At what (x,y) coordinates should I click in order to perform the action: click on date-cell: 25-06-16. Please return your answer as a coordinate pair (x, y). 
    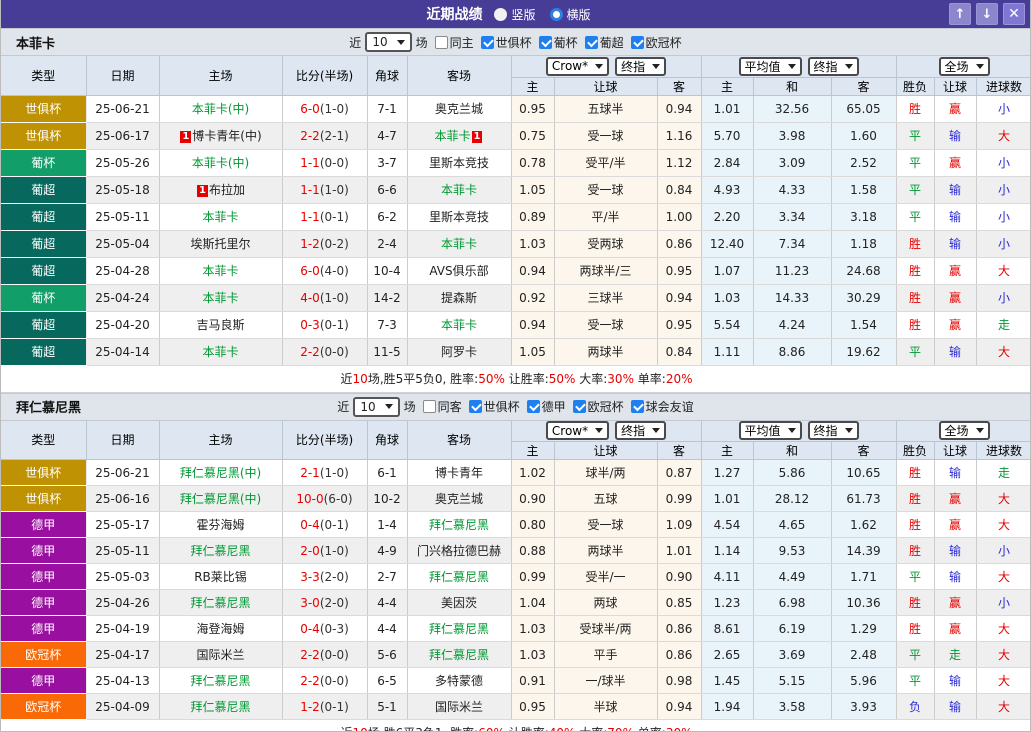
    Looking at the image, I should click on (123, 498).